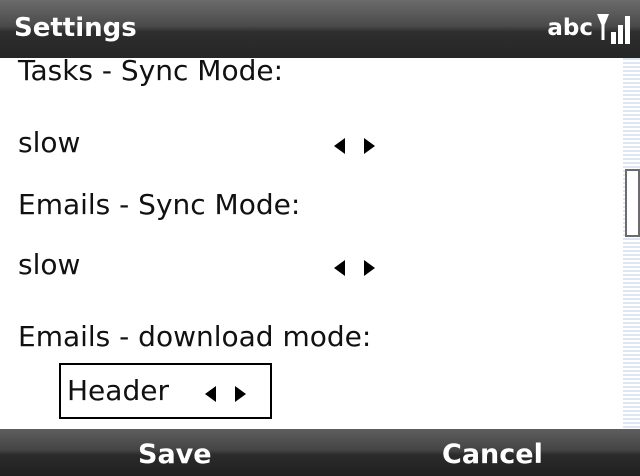 Image resolution: width=640 pixels, height=476 pixels. Describe the element at coordinates (175, 455) in the screenshot. I see `save-button: Save` at that location.